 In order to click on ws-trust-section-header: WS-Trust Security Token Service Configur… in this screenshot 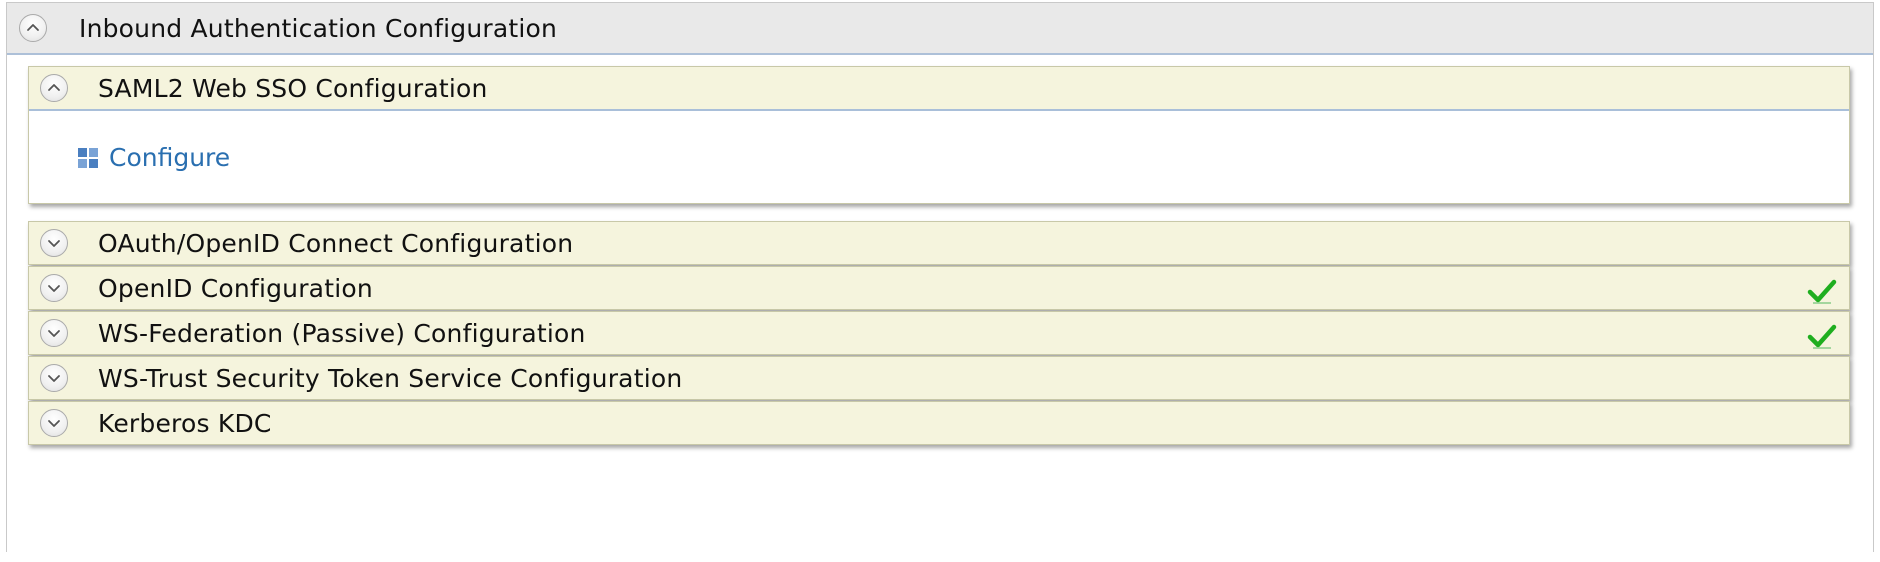, I will do `click(939, 378)`.